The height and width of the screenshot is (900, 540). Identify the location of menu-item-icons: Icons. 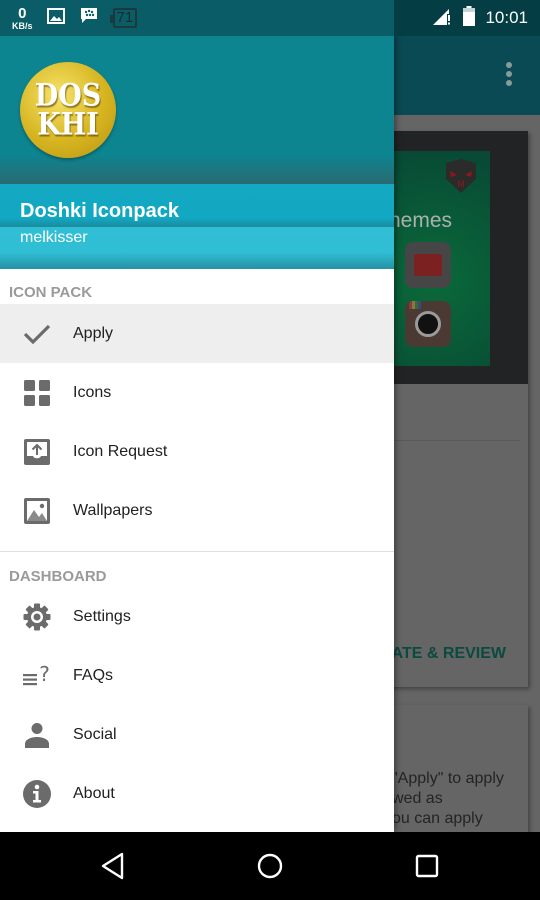
(197, 392).